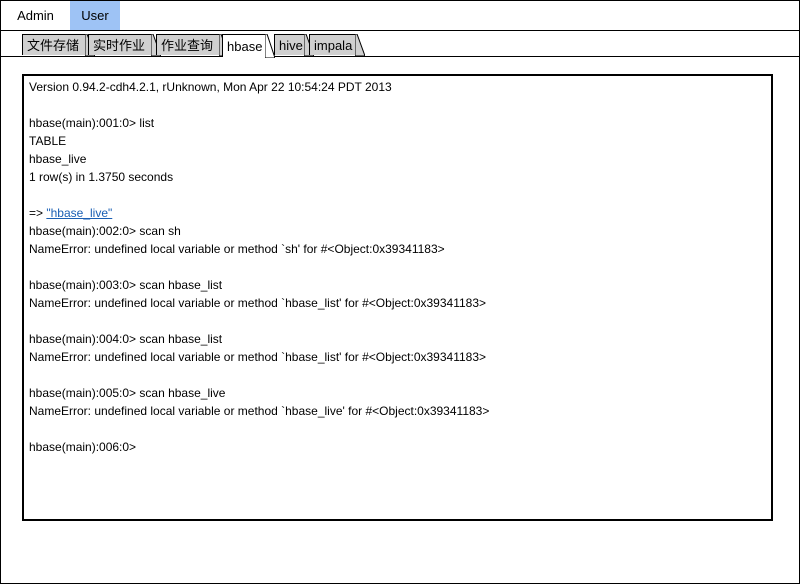  What do you see at coordinates (245, 46) in the screenshot?
I see `sub-tab-label: hbase` at bounding box center [245, 46].